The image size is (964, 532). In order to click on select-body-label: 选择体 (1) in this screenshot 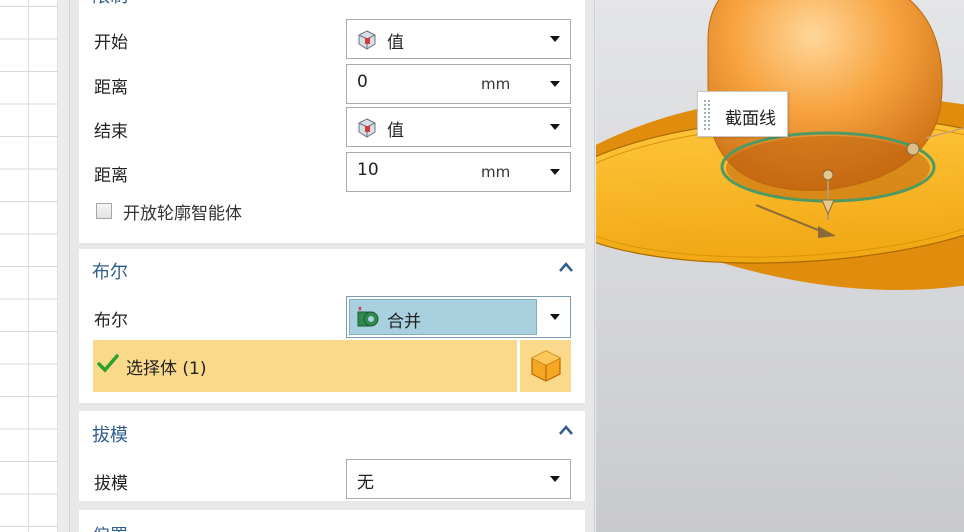, I will do `click(166, 369)`.